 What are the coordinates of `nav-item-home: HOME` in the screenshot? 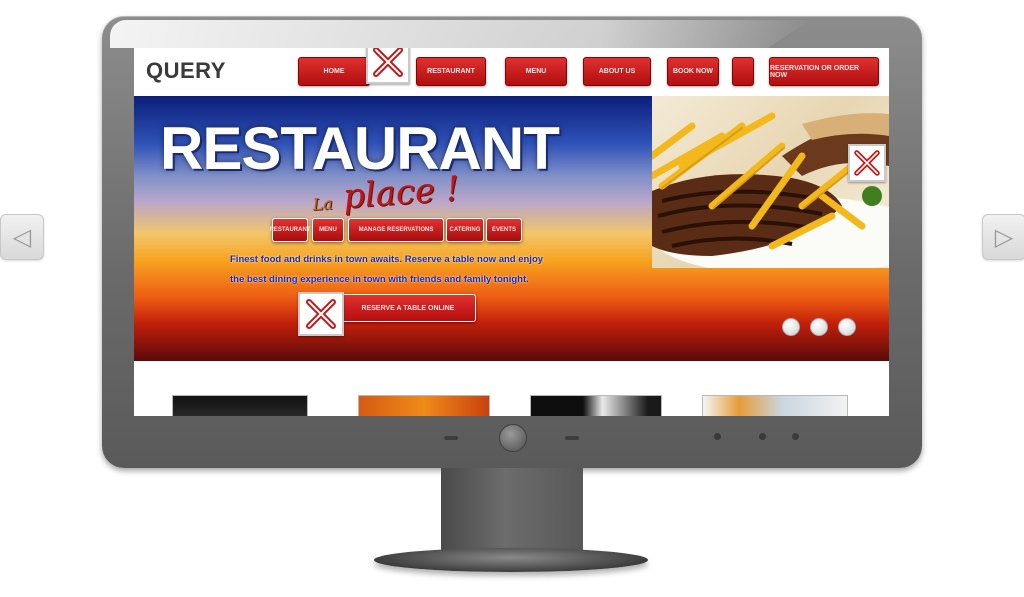 It's located at (334, 71).